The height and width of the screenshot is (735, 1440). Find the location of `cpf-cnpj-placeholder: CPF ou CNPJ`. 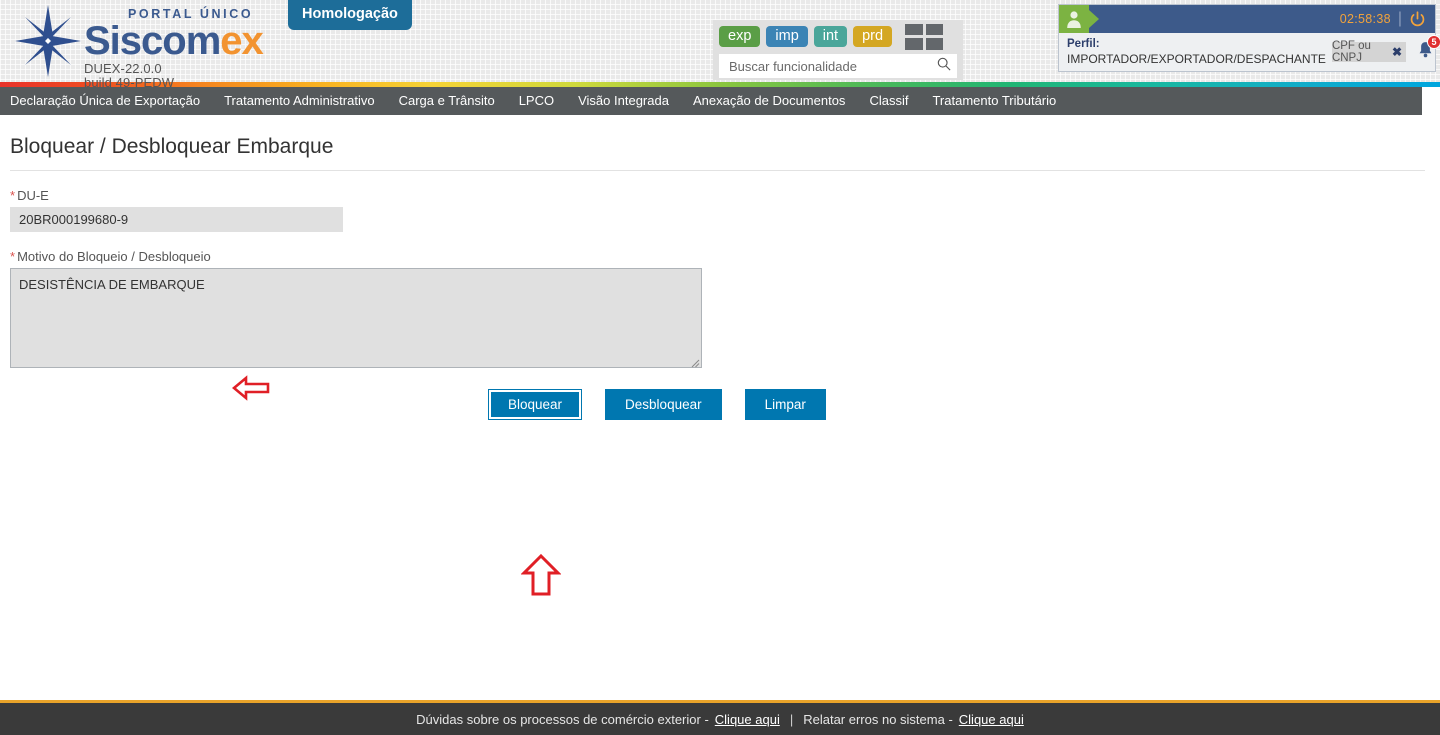

cpf-cnpj-placeholder: CPF ou CNPJ is located at coordinates (1351, 52).